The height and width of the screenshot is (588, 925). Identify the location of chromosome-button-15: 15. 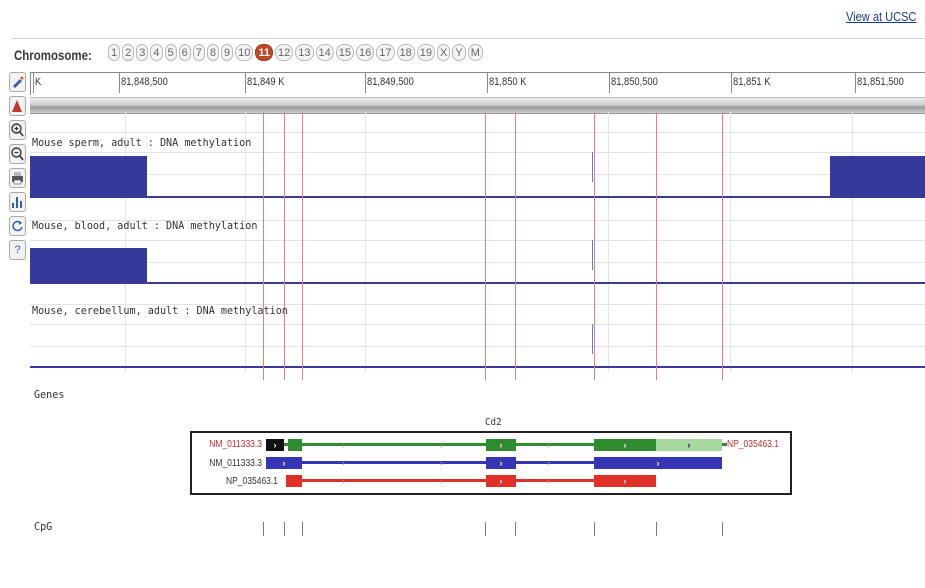
(345, 52).